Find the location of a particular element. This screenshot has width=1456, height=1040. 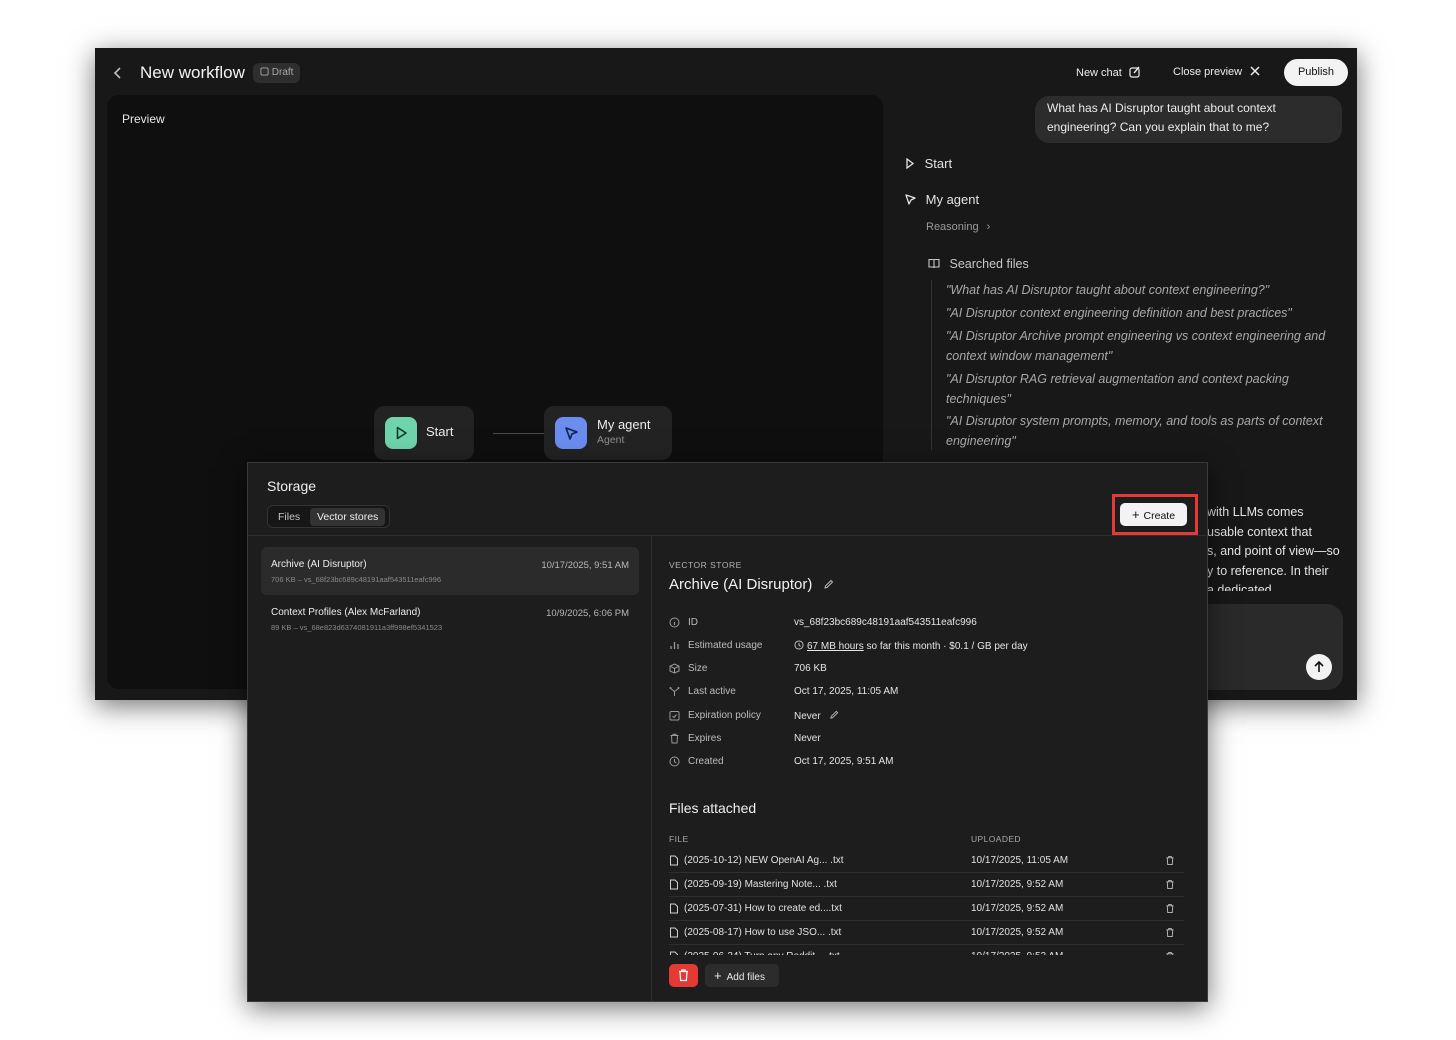

prop-value: vs_68f23bc689c48191aaf543511eafc996 is located at coordinates (885, 622).